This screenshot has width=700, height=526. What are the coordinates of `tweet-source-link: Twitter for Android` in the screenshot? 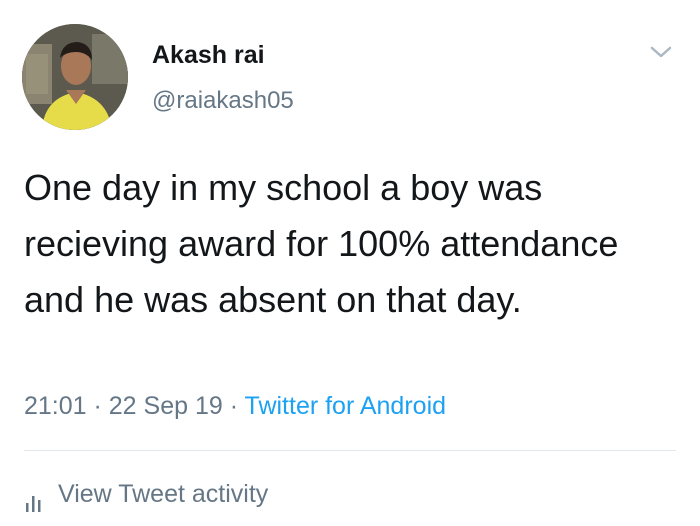 It's located at (345, 406).